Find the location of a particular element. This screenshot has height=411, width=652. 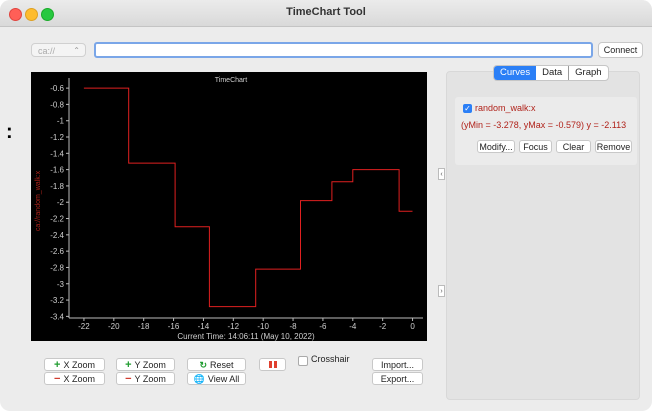

x-zoom-in-button: + X Zoom is located at coordinates (74, 364).